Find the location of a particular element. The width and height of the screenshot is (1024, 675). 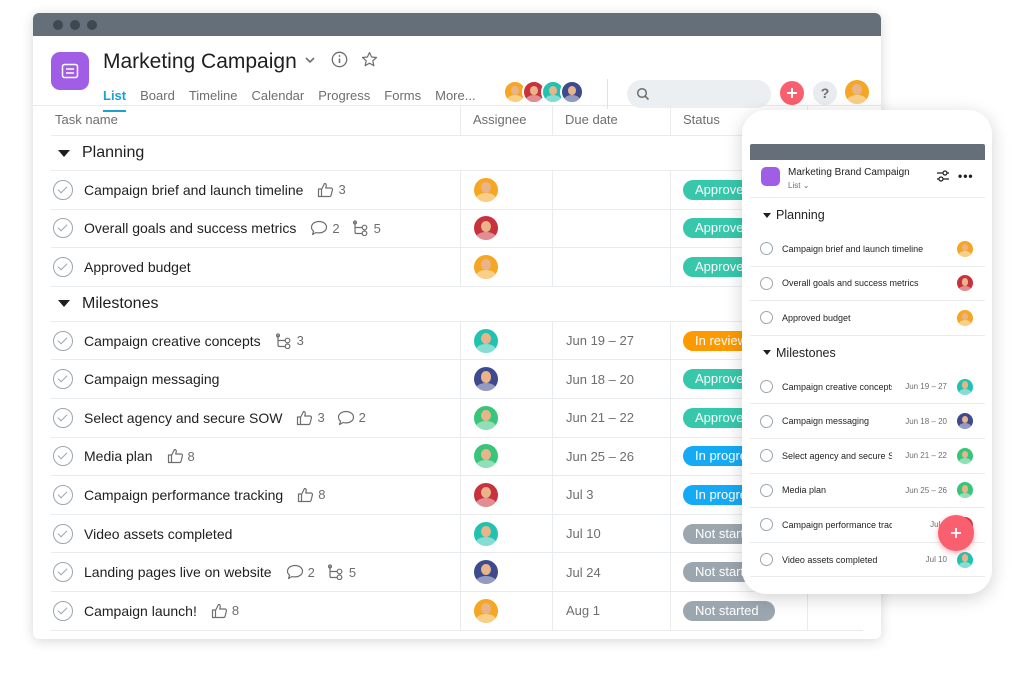

mobile-list-item: Campaign brief and launch timeline is located at coordinates (867, 249).